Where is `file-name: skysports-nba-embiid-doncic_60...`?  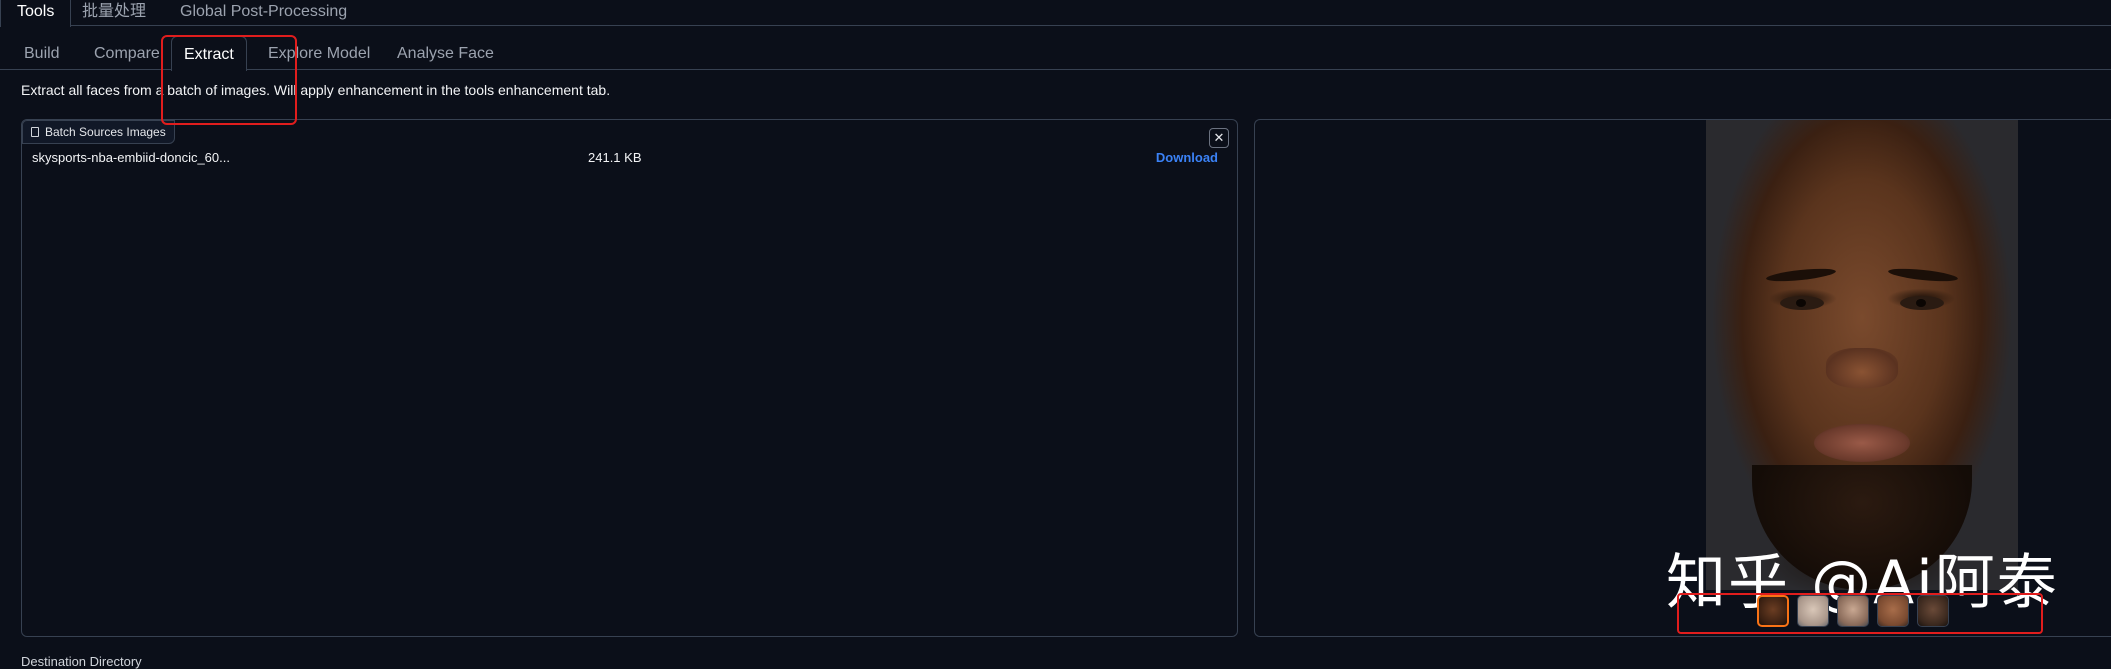
file-name: skysports-nba-embiid-doncic_60... is located at coordinates (131, 157).